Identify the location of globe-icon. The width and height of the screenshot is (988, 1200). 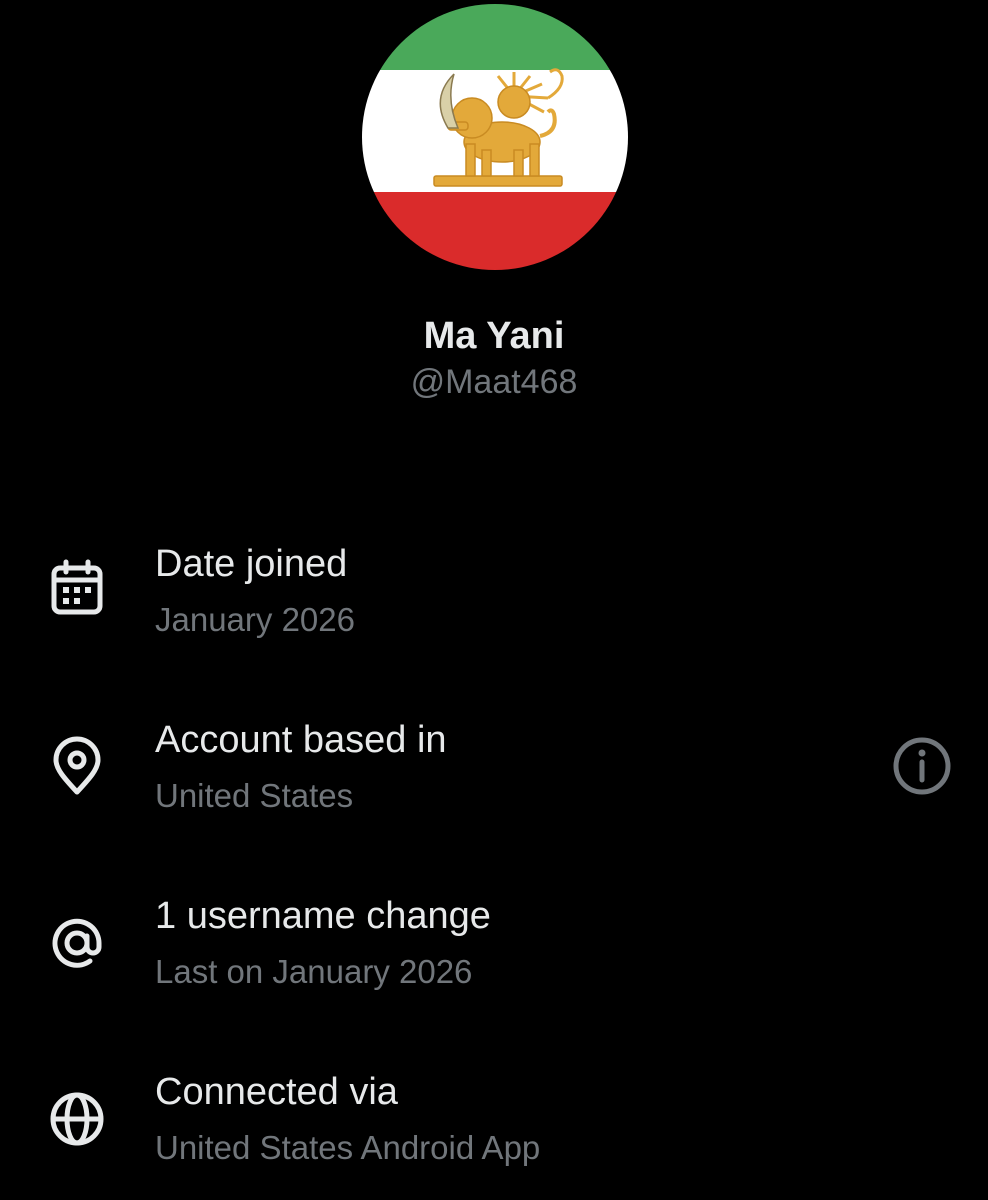
(77, 1119).